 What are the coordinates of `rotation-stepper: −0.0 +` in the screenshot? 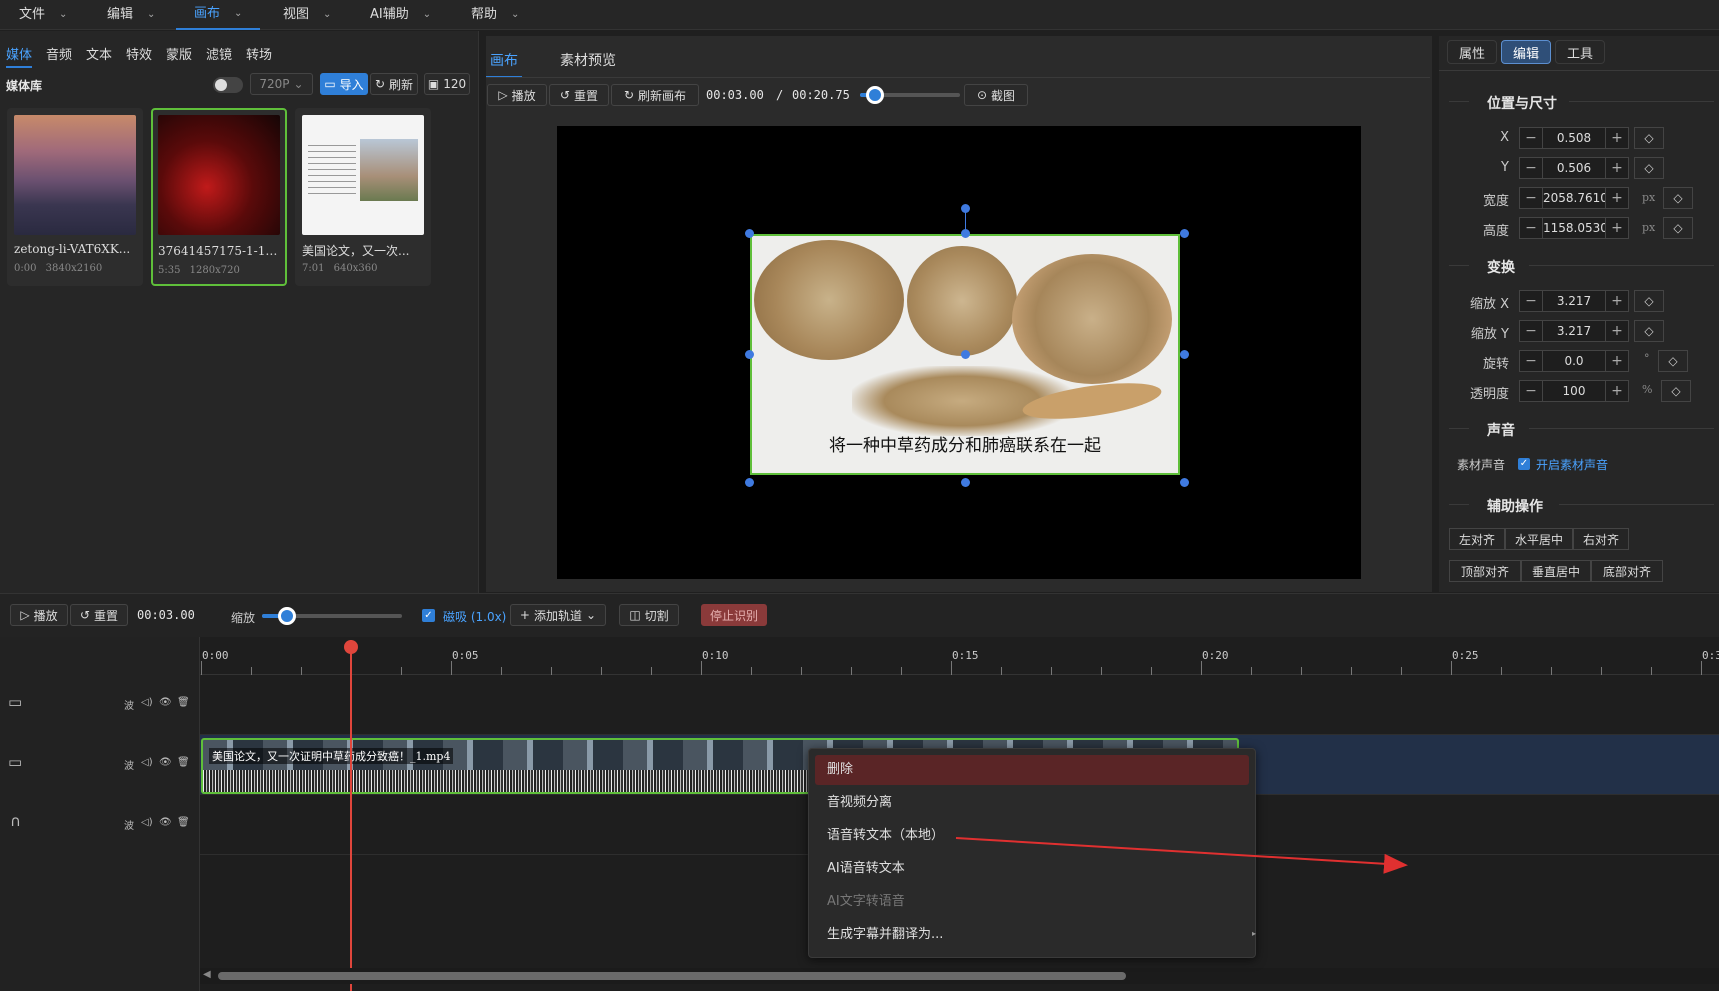 It's located at (1574, 361).